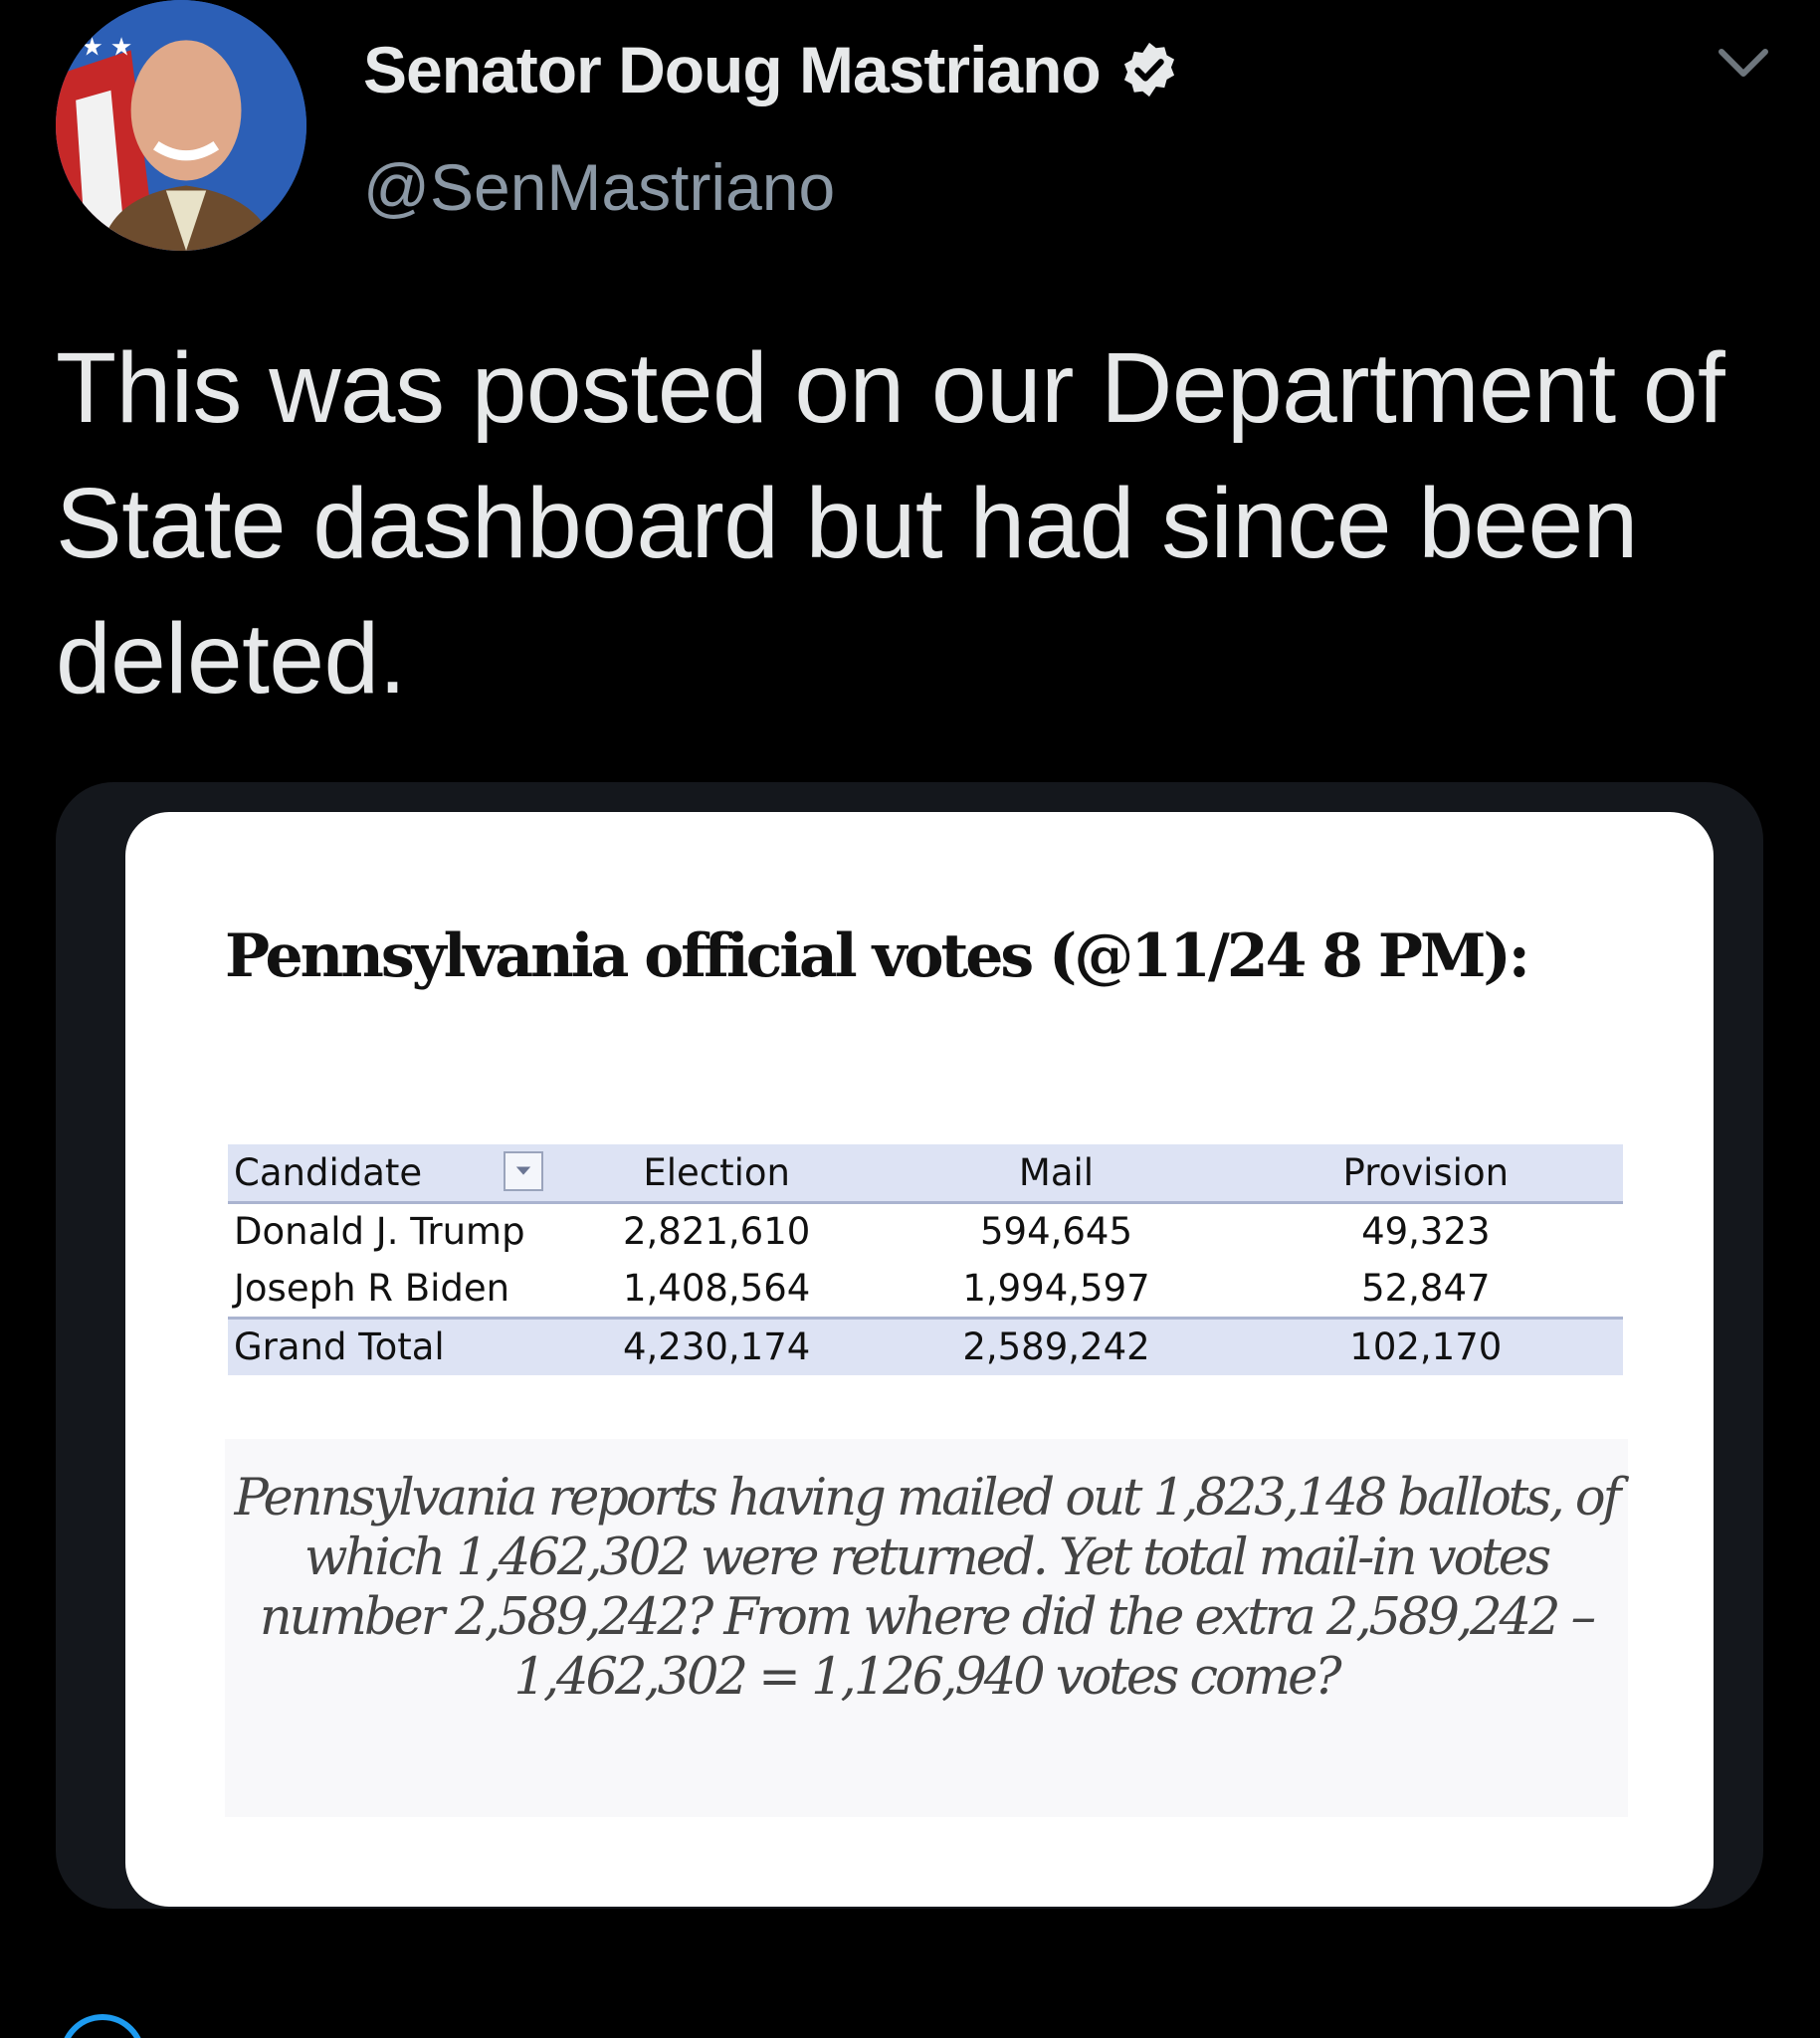 The height and width of the screenshot is (2038, 1820). Describe the element at coordinates (1426, 1347) in the screenshot. I see `table-cell: 102,170` at that location.